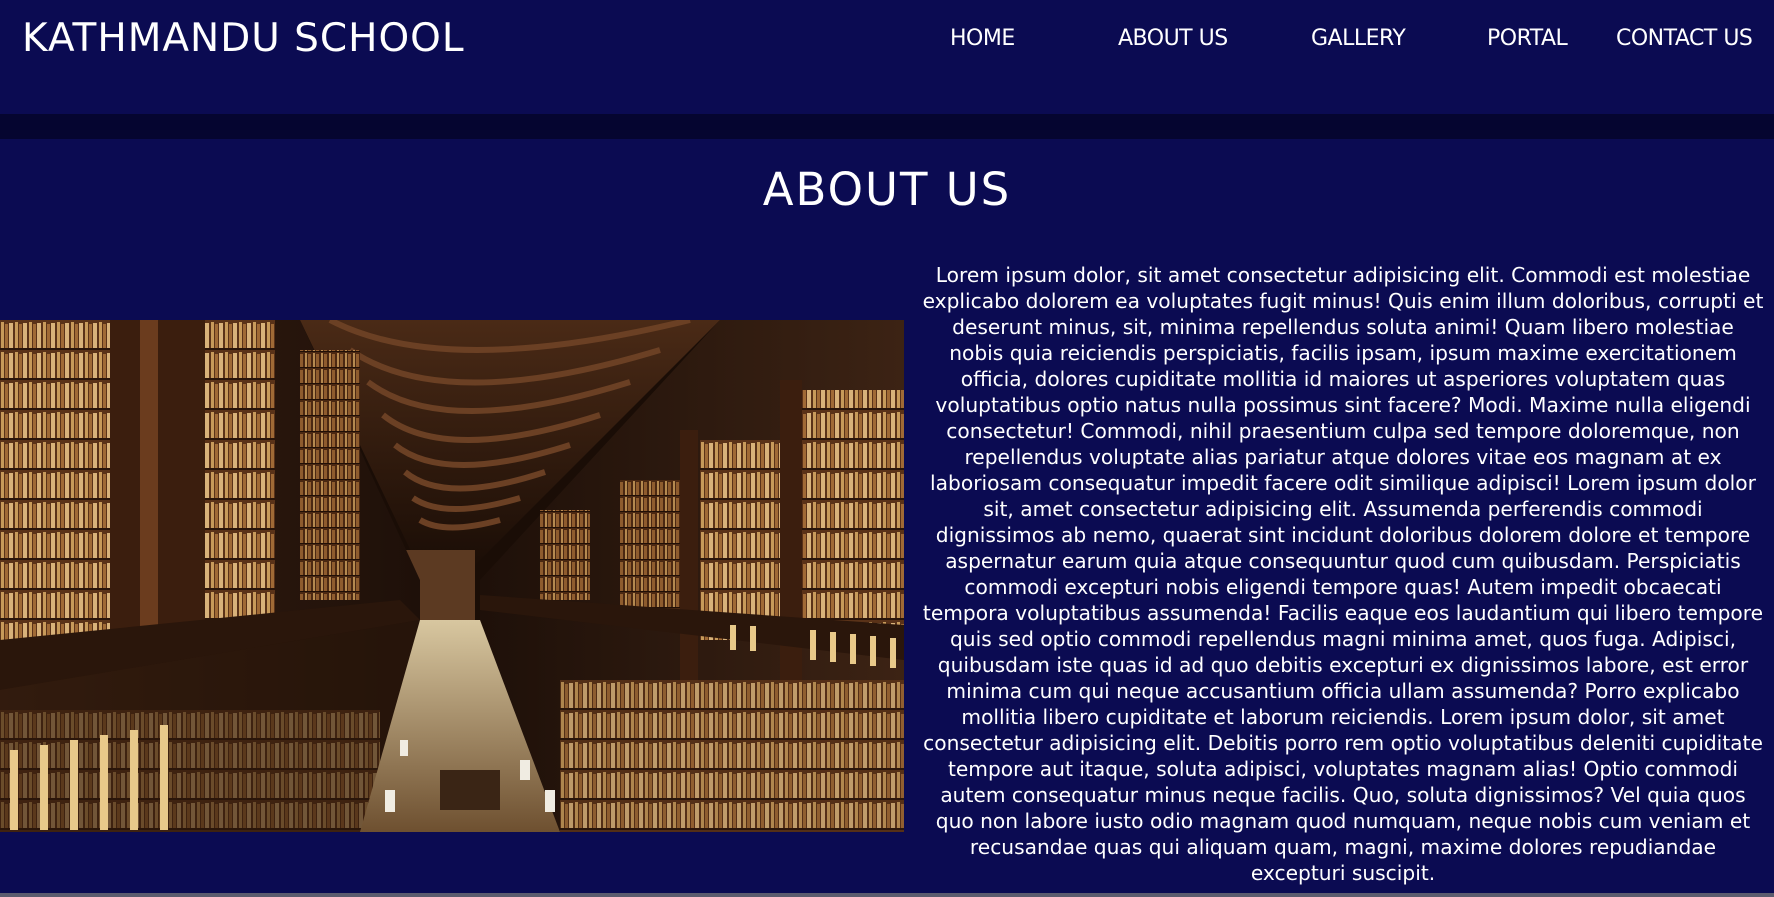  I want to click on nav-contact-us: CONTACT US, so click(1684, 38).